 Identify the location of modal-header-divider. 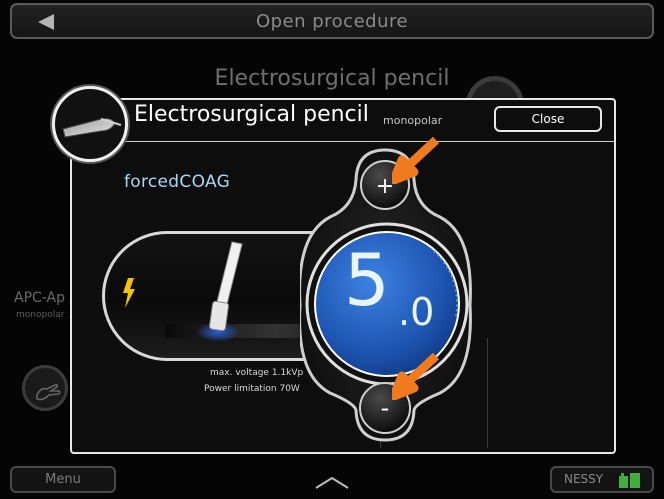
(343, 141).